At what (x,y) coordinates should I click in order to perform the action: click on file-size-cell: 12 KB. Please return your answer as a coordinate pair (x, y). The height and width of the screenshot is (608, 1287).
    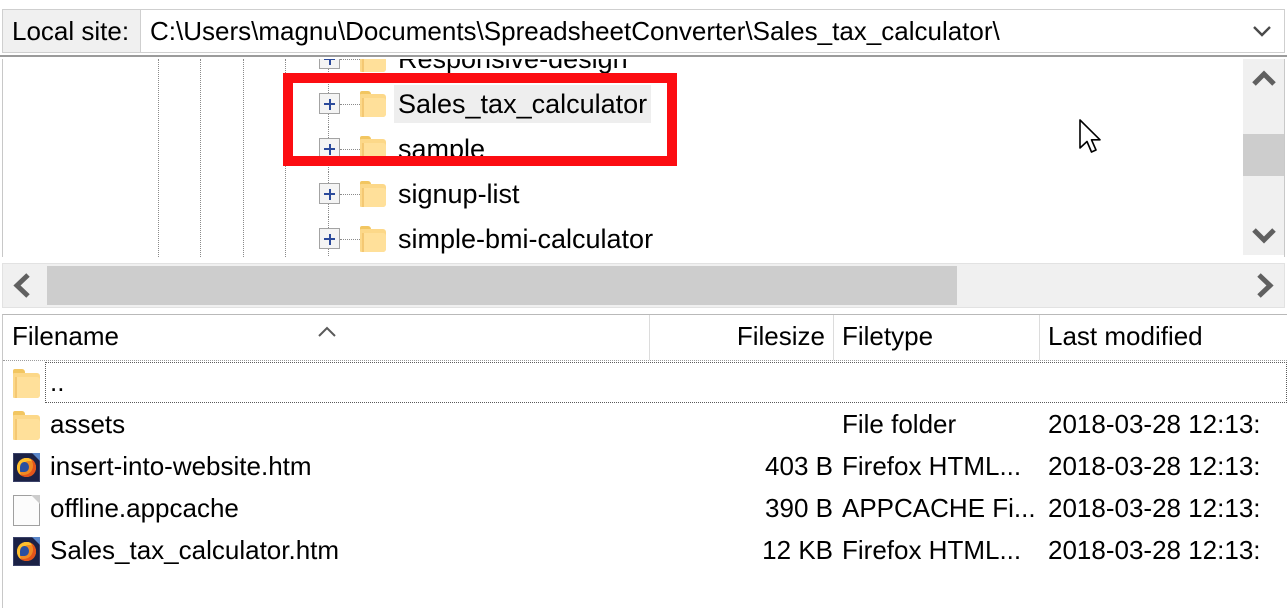
    Looking at the image, I should click on (797, 550).